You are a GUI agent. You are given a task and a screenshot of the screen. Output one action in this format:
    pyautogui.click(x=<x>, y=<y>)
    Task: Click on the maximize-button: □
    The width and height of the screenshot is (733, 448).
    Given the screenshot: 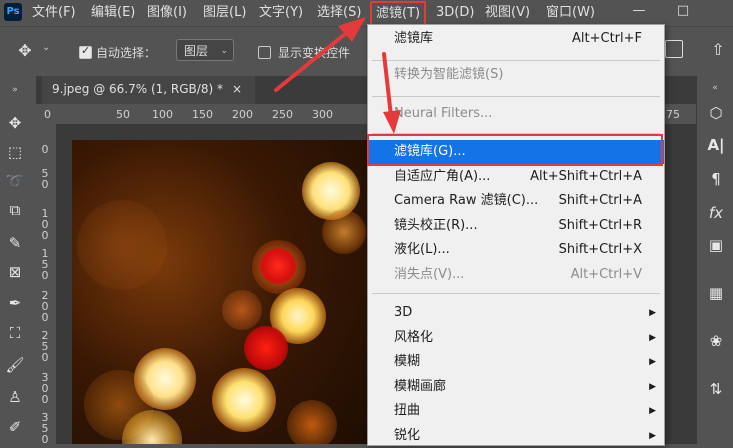 What is the action you would take?
    pyautogui.click(x=683, y=11)
    